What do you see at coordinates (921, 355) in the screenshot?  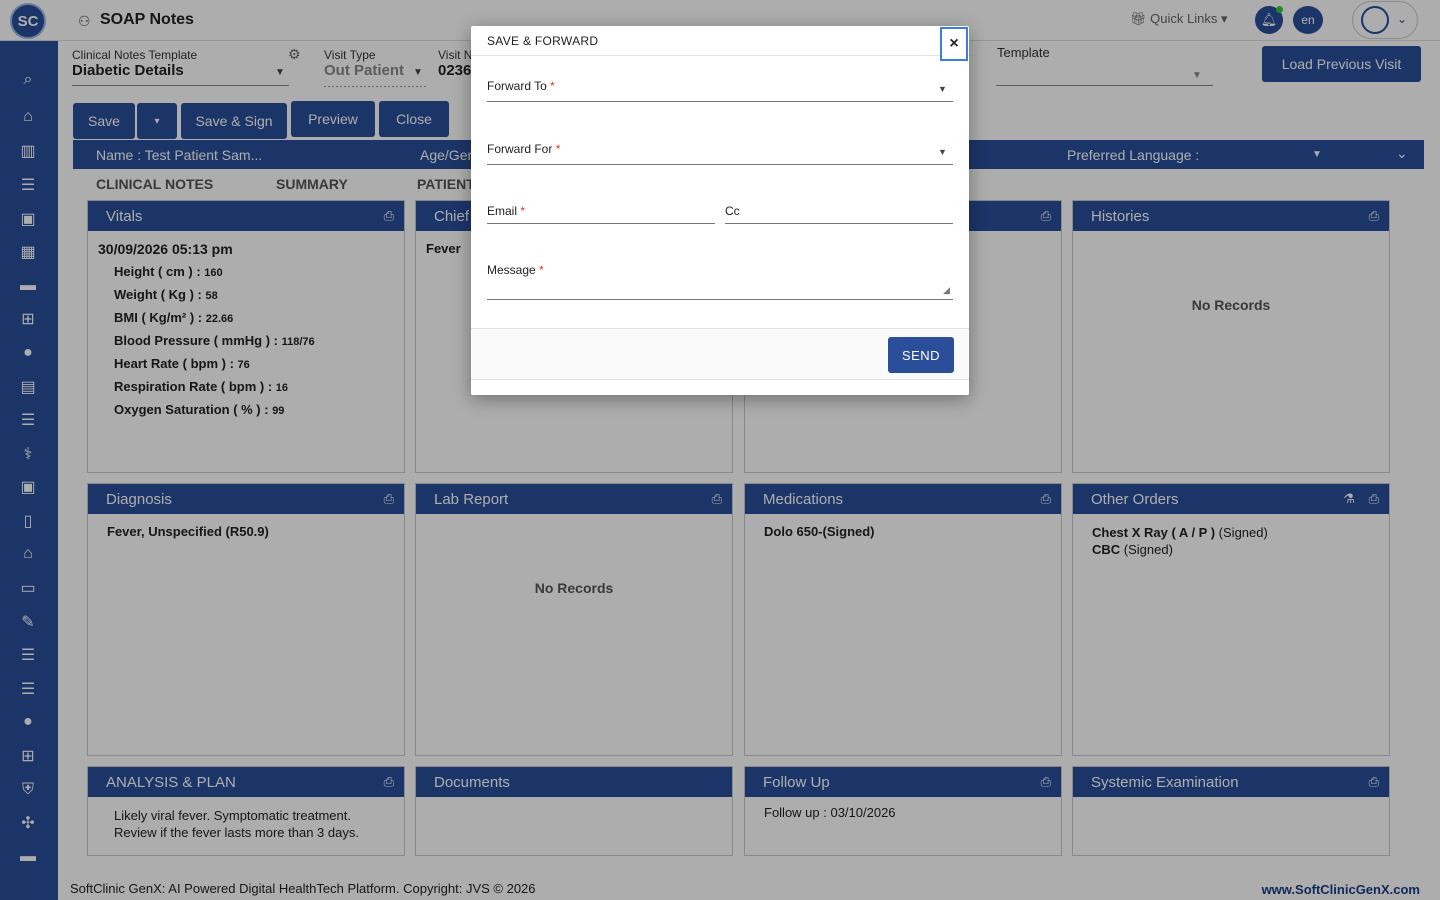 I see `send-button: SEND` at bounding box center [921, 355].